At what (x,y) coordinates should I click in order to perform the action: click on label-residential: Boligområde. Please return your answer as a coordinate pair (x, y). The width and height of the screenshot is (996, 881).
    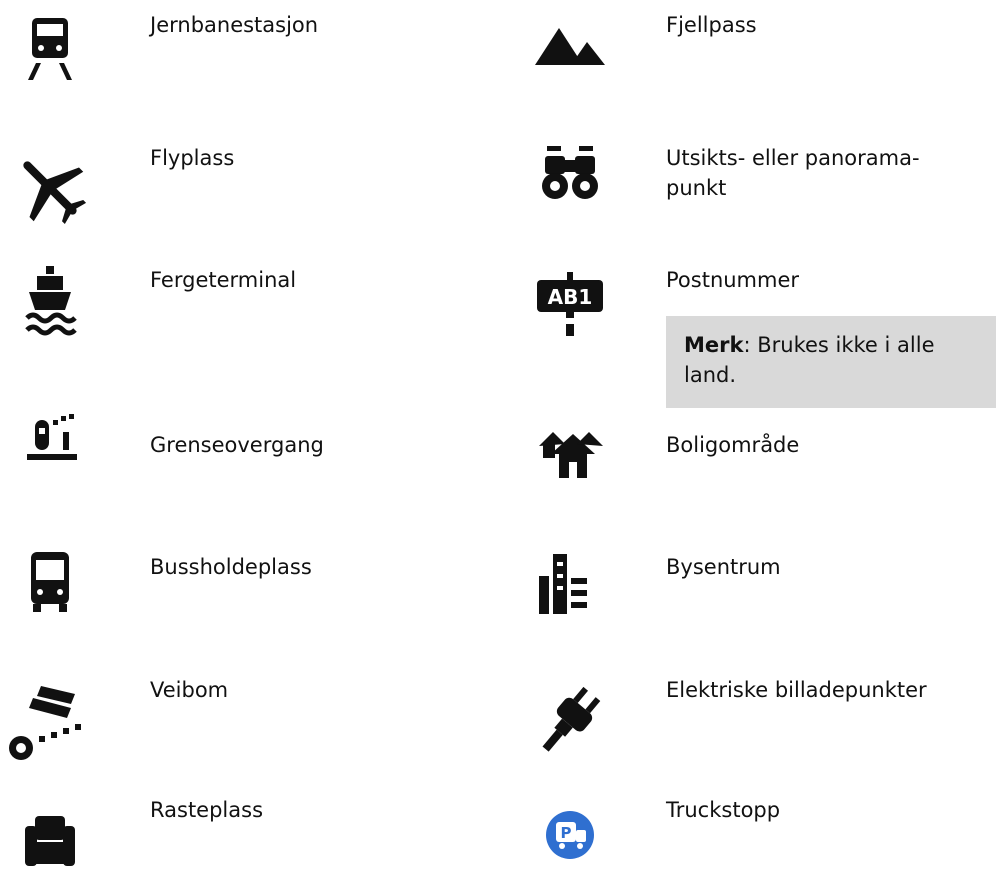
    Looking at the image, I should click on (733, 445).